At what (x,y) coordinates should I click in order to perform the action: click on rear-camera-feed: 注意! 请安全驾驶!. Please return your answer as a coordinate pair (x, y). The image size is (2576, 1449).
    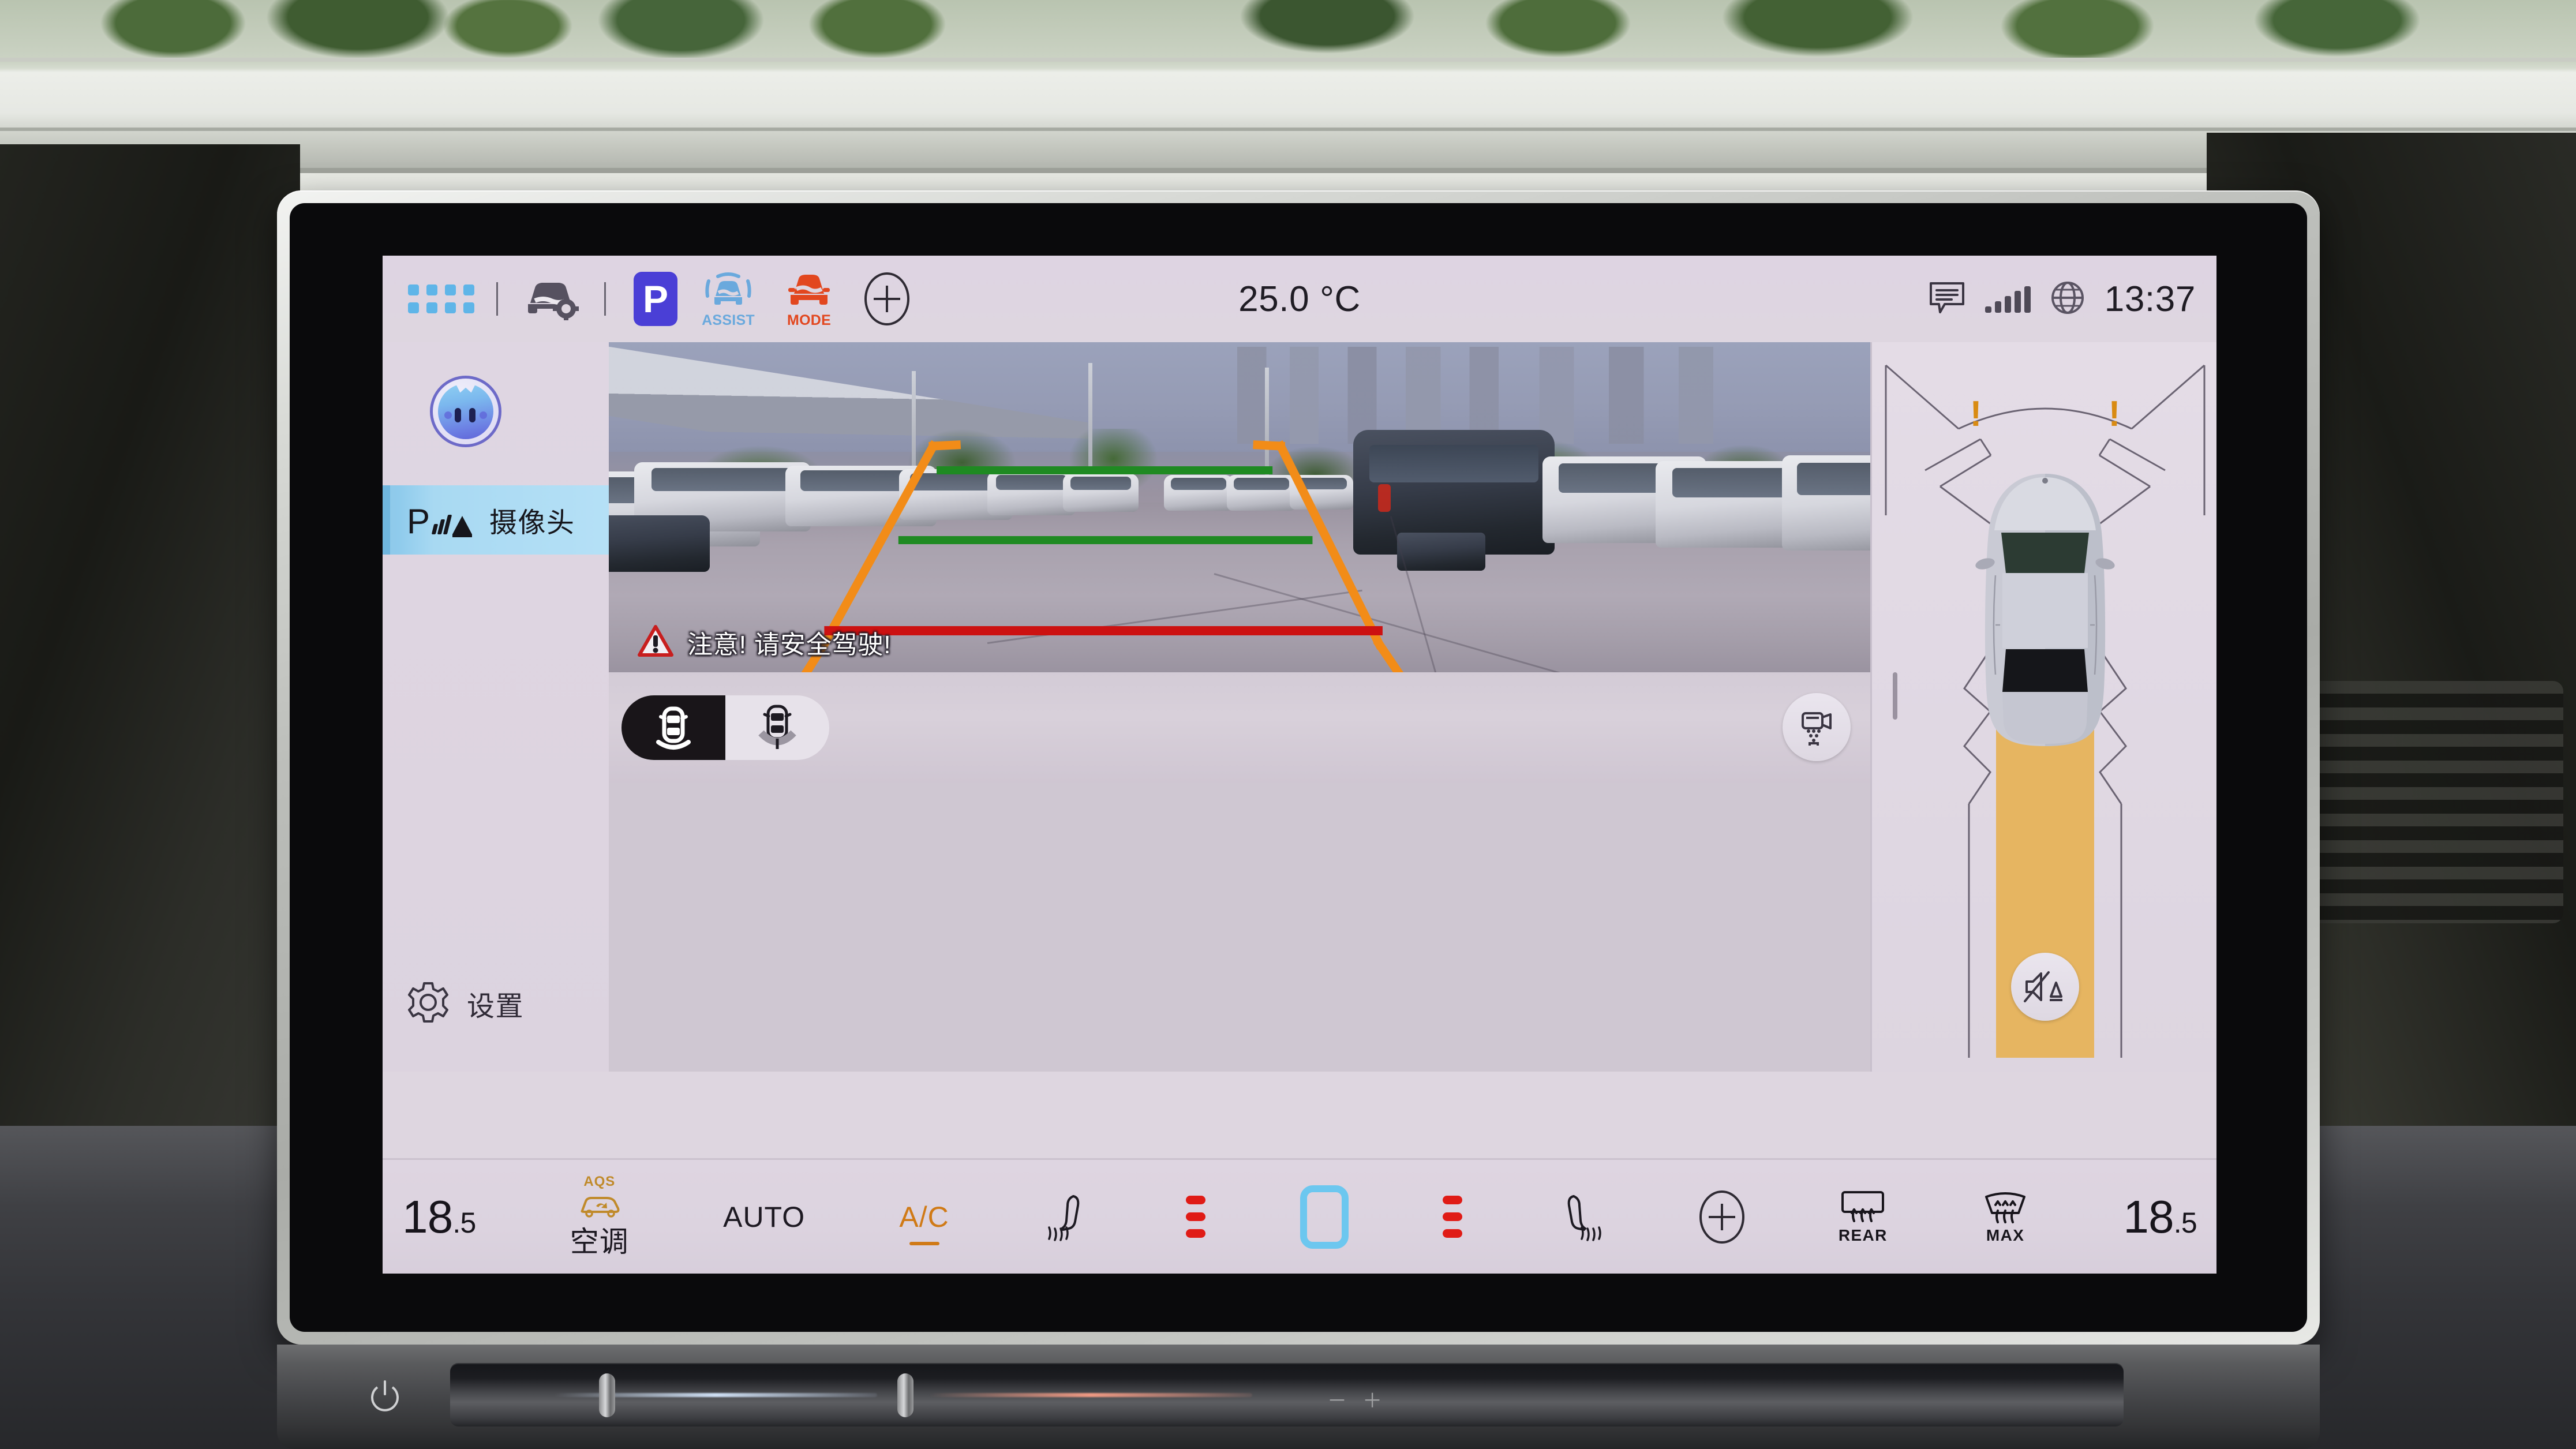
    Looking at the image, I should click on (1239, 507).